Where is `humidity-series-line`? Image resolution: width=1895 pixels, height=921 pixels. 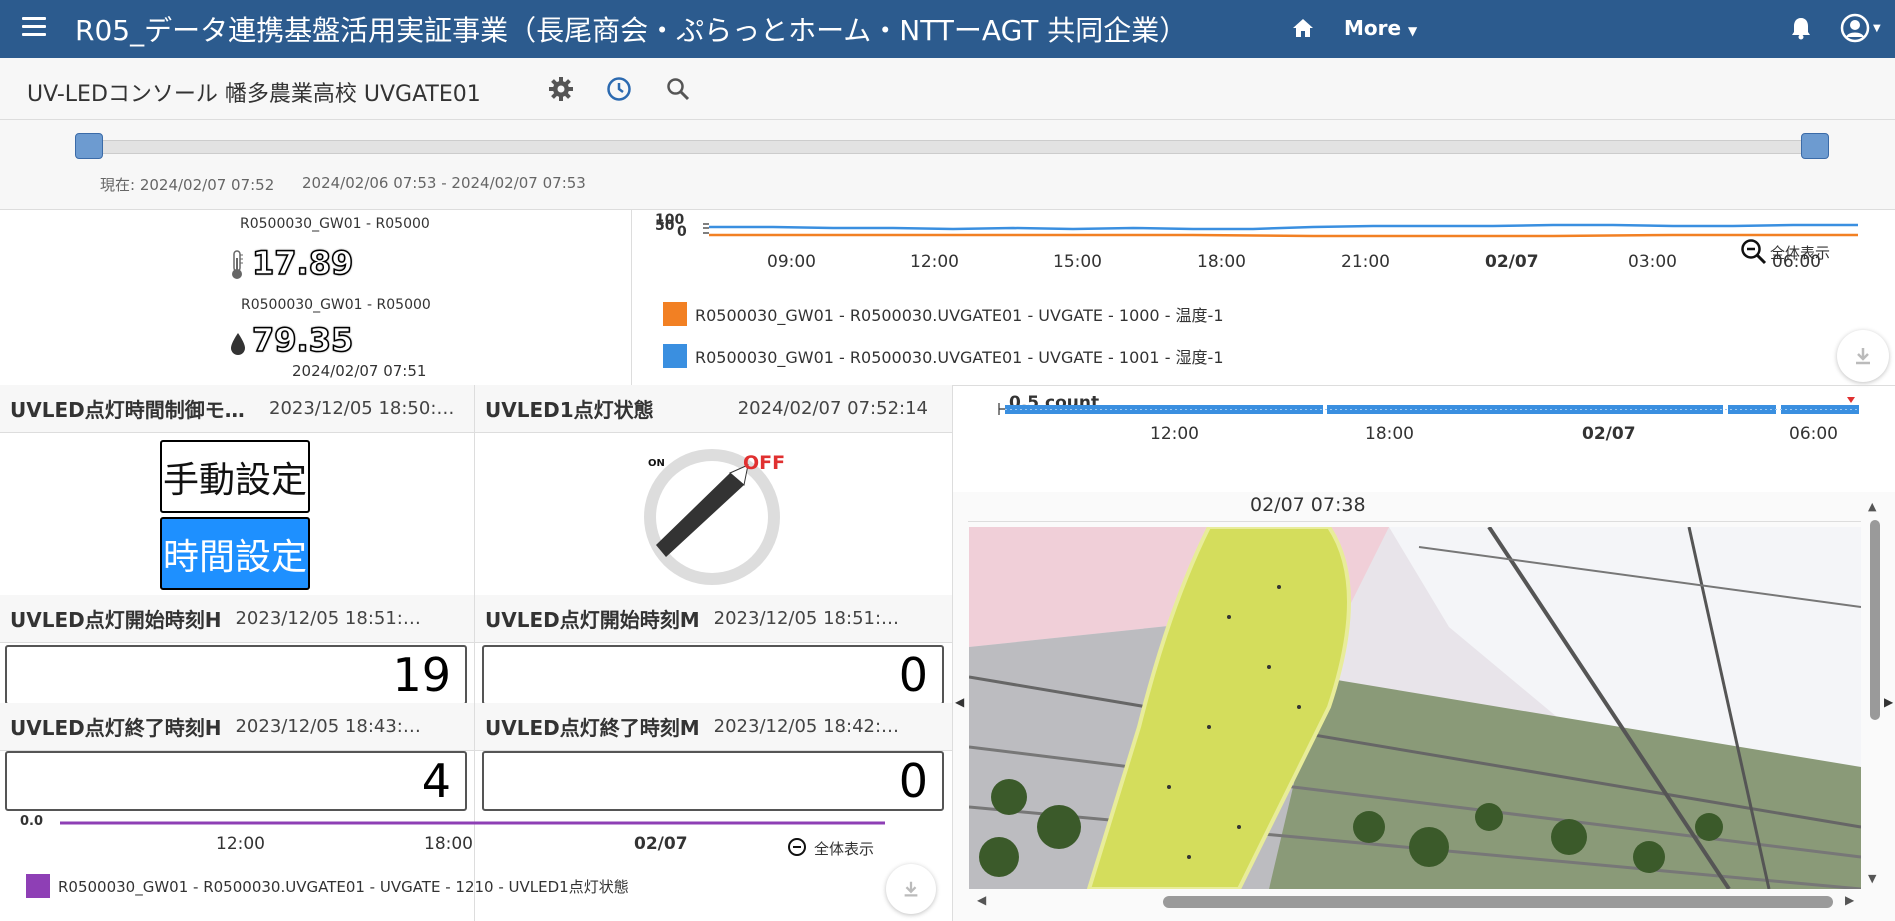
humidity-series-line is located at coordinates (1283, 227).